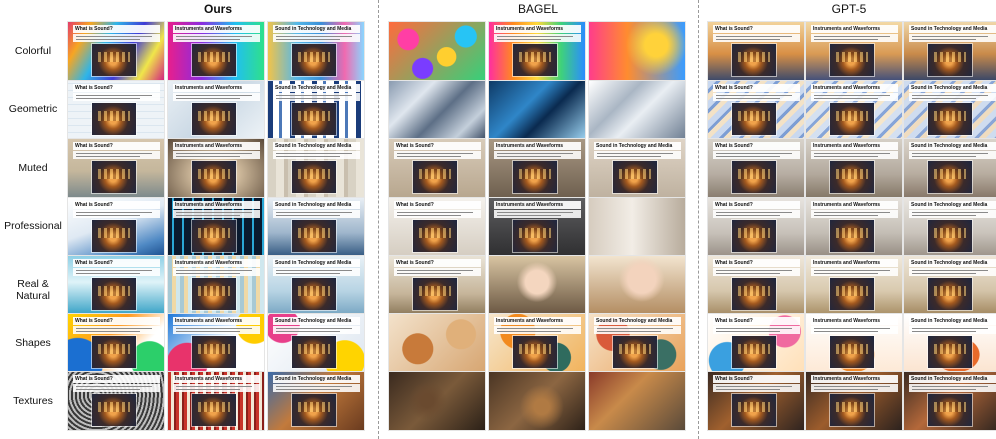 The image size is (996, 439). Describe the element at coordinates (854, 343) in the screenshot. I see `slide-thumbnail-gpt-shapes-2: Instruments and Waveforms` at that location.